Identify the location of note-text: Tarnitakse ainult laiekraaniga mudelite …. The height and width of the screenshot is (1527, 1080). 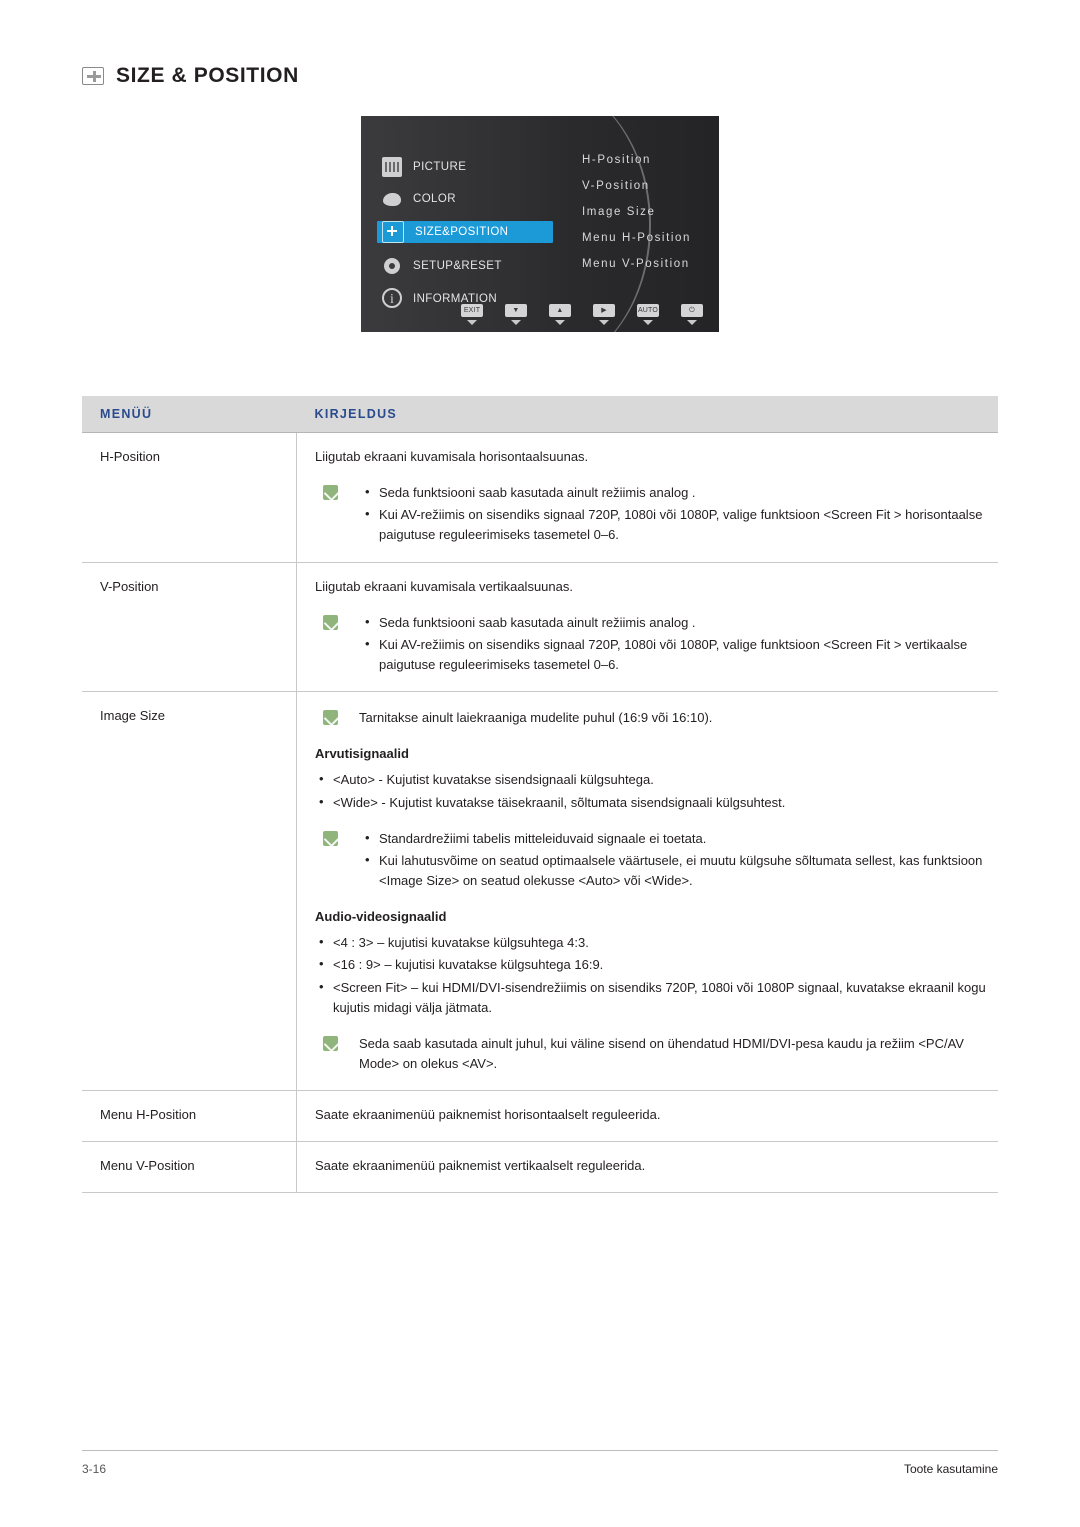
(536, 718).